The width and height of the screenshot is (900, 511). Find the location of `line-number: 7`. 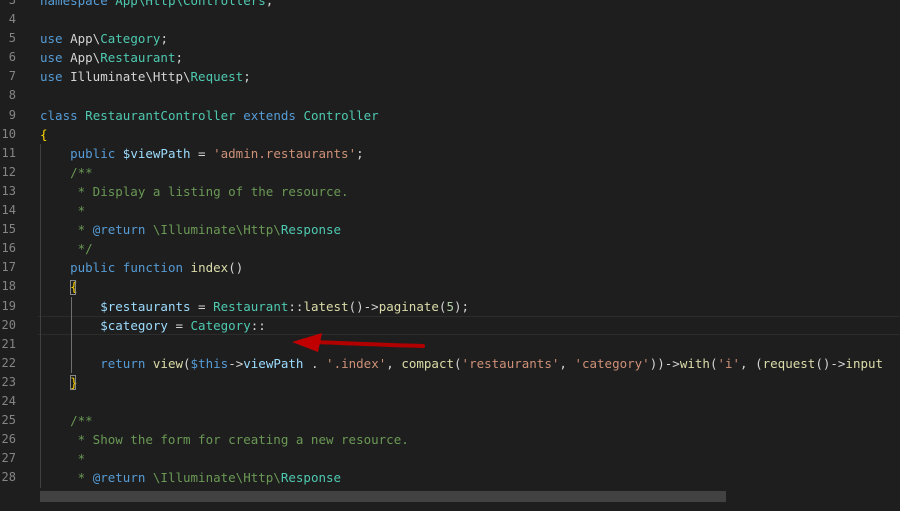

line-number: 7 is located at coordinates (12, 76).